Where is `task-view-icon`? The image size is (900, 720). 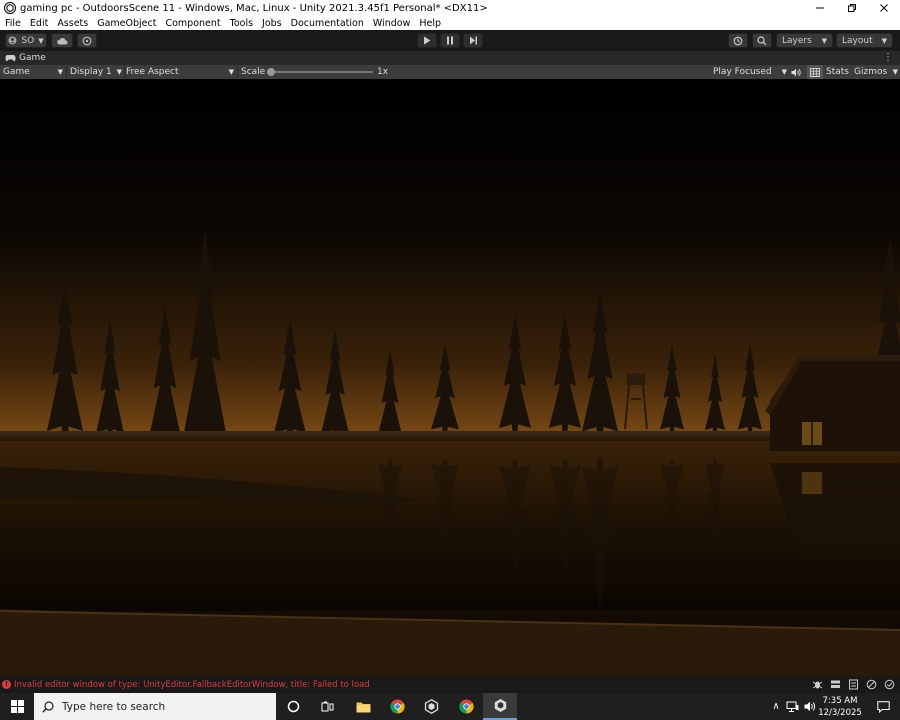
task-view-icon is located at coordinates (327, 706).